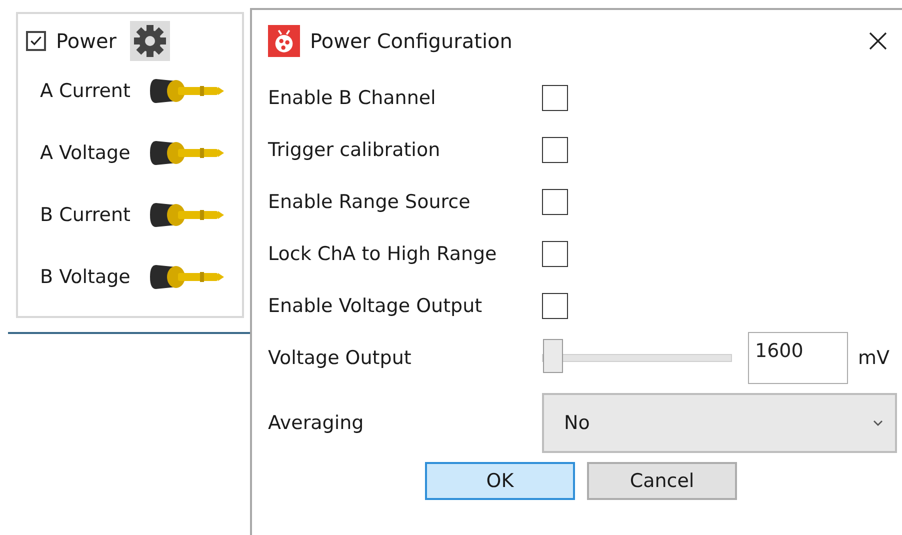 This screenshot has width=902, height=535. Describe the element at coordinates (412, 41) in the screenshot. I see `window-title: Power Configuration` at that location.